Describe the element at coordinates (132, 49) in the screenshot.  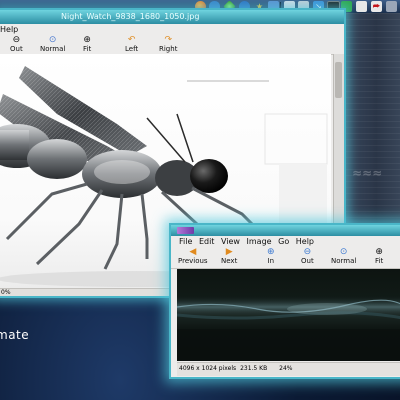
I see `rotate-left-label: Left` at that location.